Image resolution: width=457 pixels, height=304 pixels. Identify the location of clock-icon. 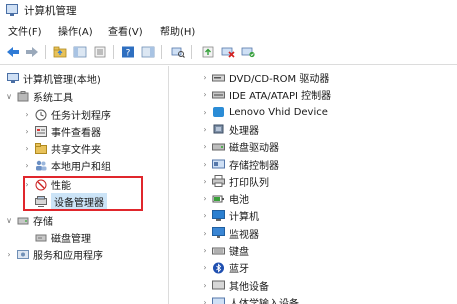
(40, 115).